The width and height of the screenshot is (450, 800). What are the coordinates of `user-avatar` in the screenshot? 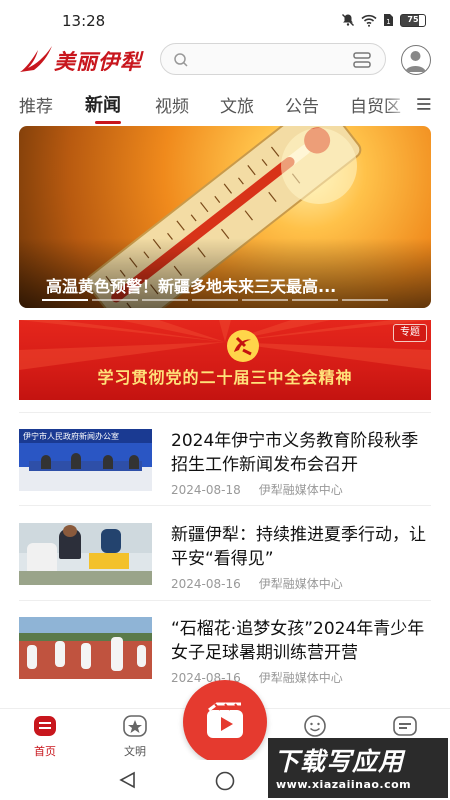 It's located at (416, 60).